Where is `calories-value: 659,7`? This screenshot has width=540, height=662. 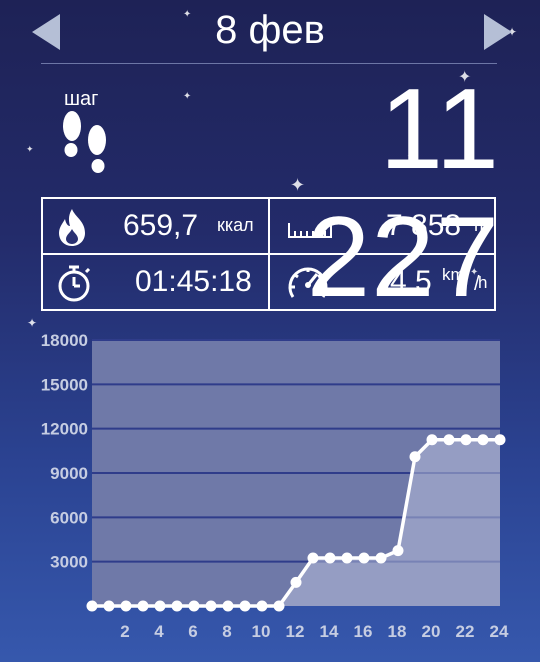
calories-value: 659,7 is located at coordinates (161, 225).